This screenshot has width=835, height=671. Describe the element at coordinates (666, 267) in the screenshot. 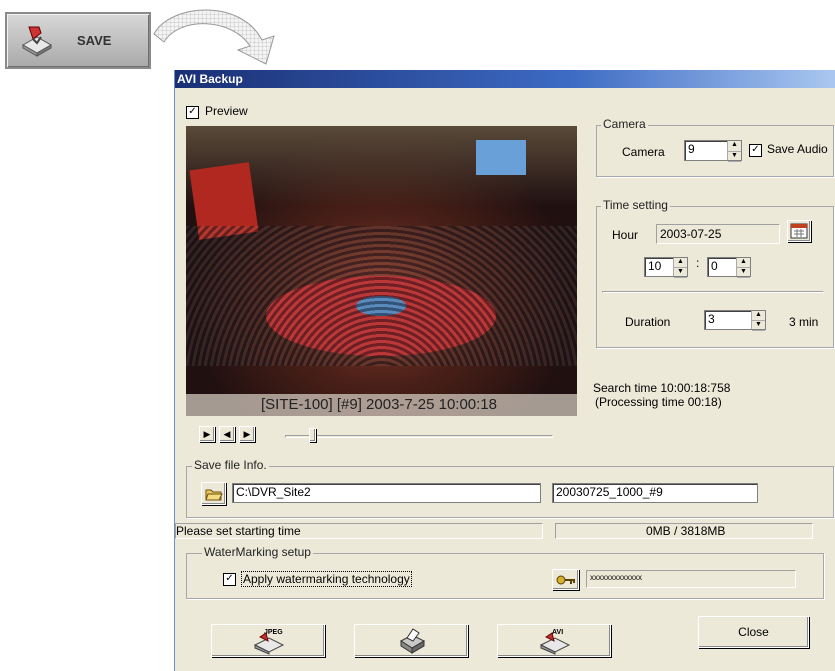

I see `hour-spinbox: 10 ▲ ▼` at that location.